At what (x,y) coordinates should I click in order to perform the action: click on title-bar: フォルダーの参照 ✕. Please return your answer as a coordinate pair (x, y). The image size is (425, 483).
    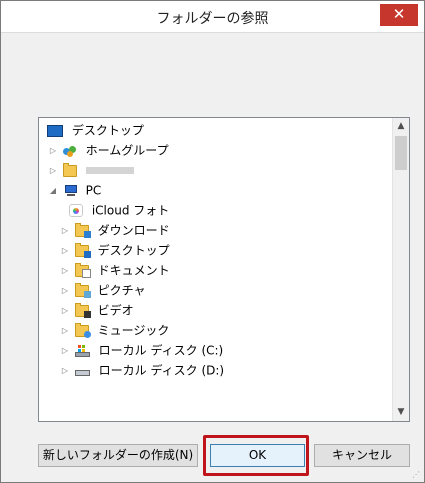
    Looking at the image, I should click on (212, 17).